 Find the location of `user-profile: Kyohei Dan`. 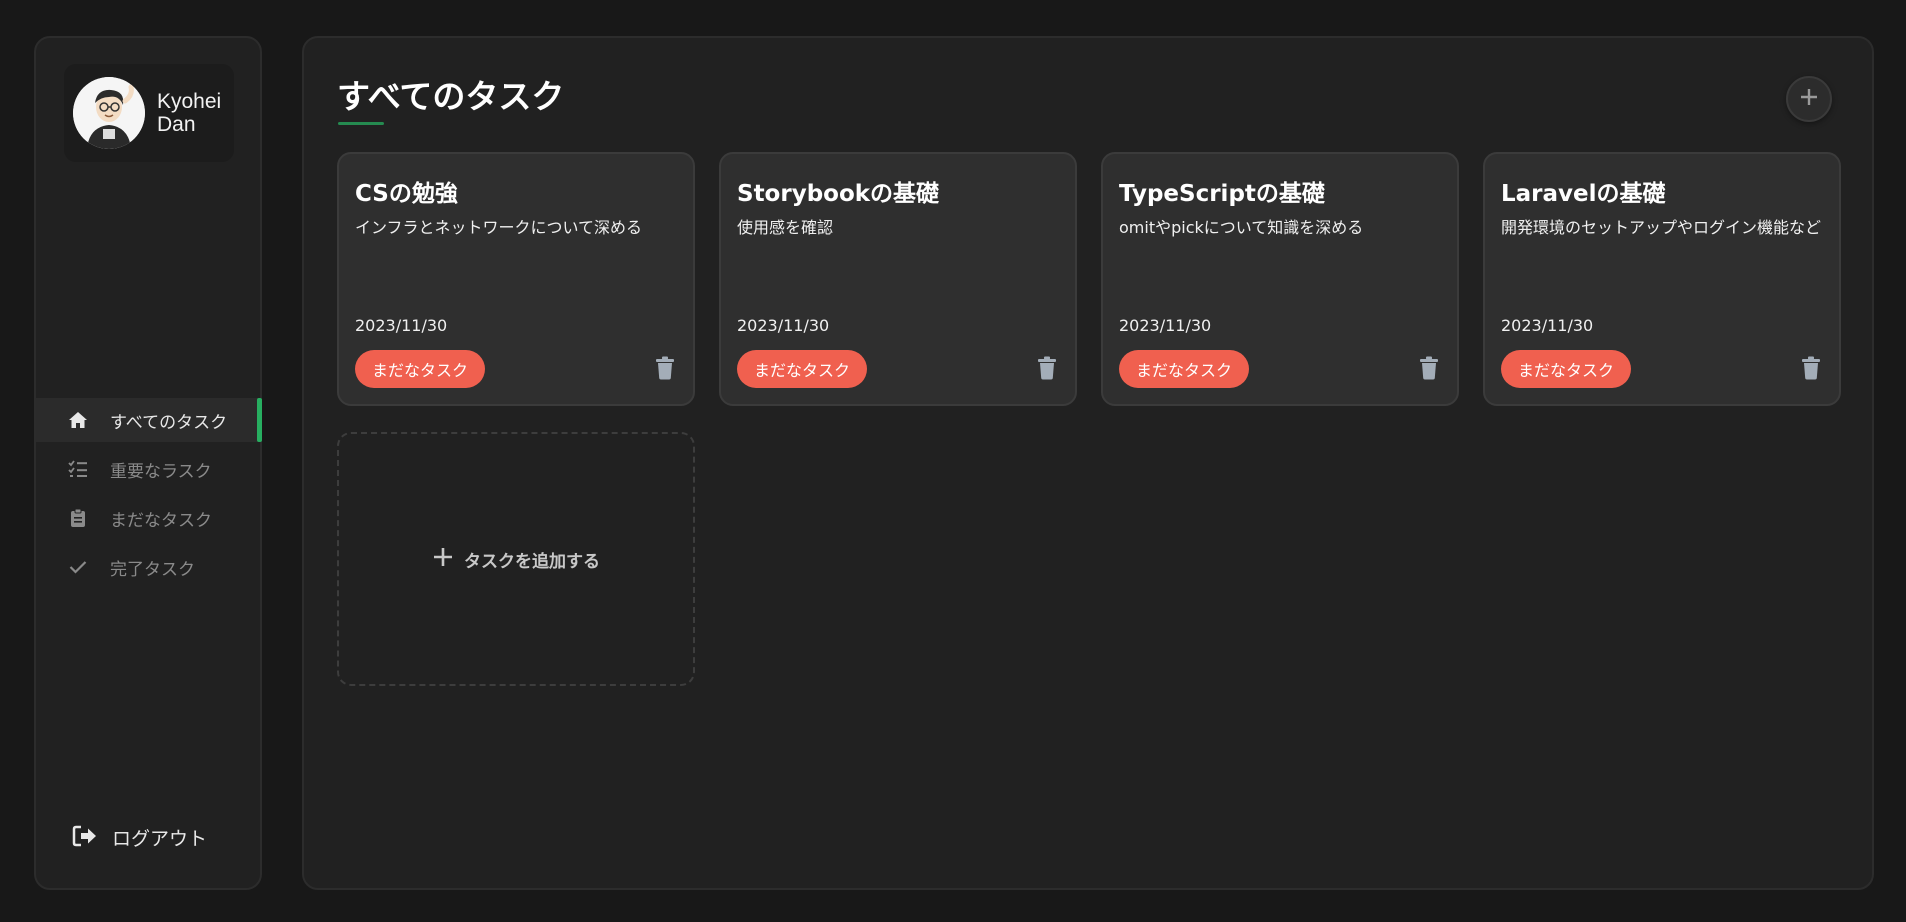

user-profile: Kyohei Dan is located at coordinates (149, 113).